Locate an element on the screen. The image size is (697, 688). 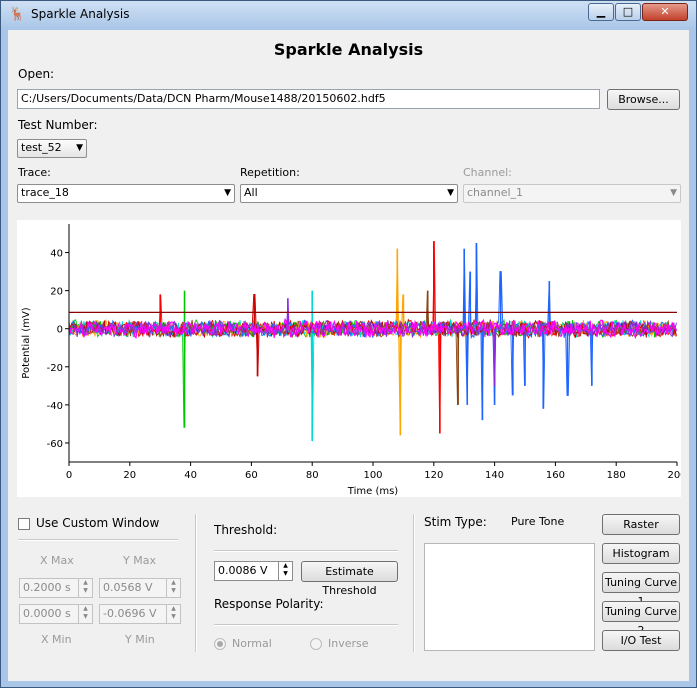
x-max-label: X Max is located at coordinates (57, 560).